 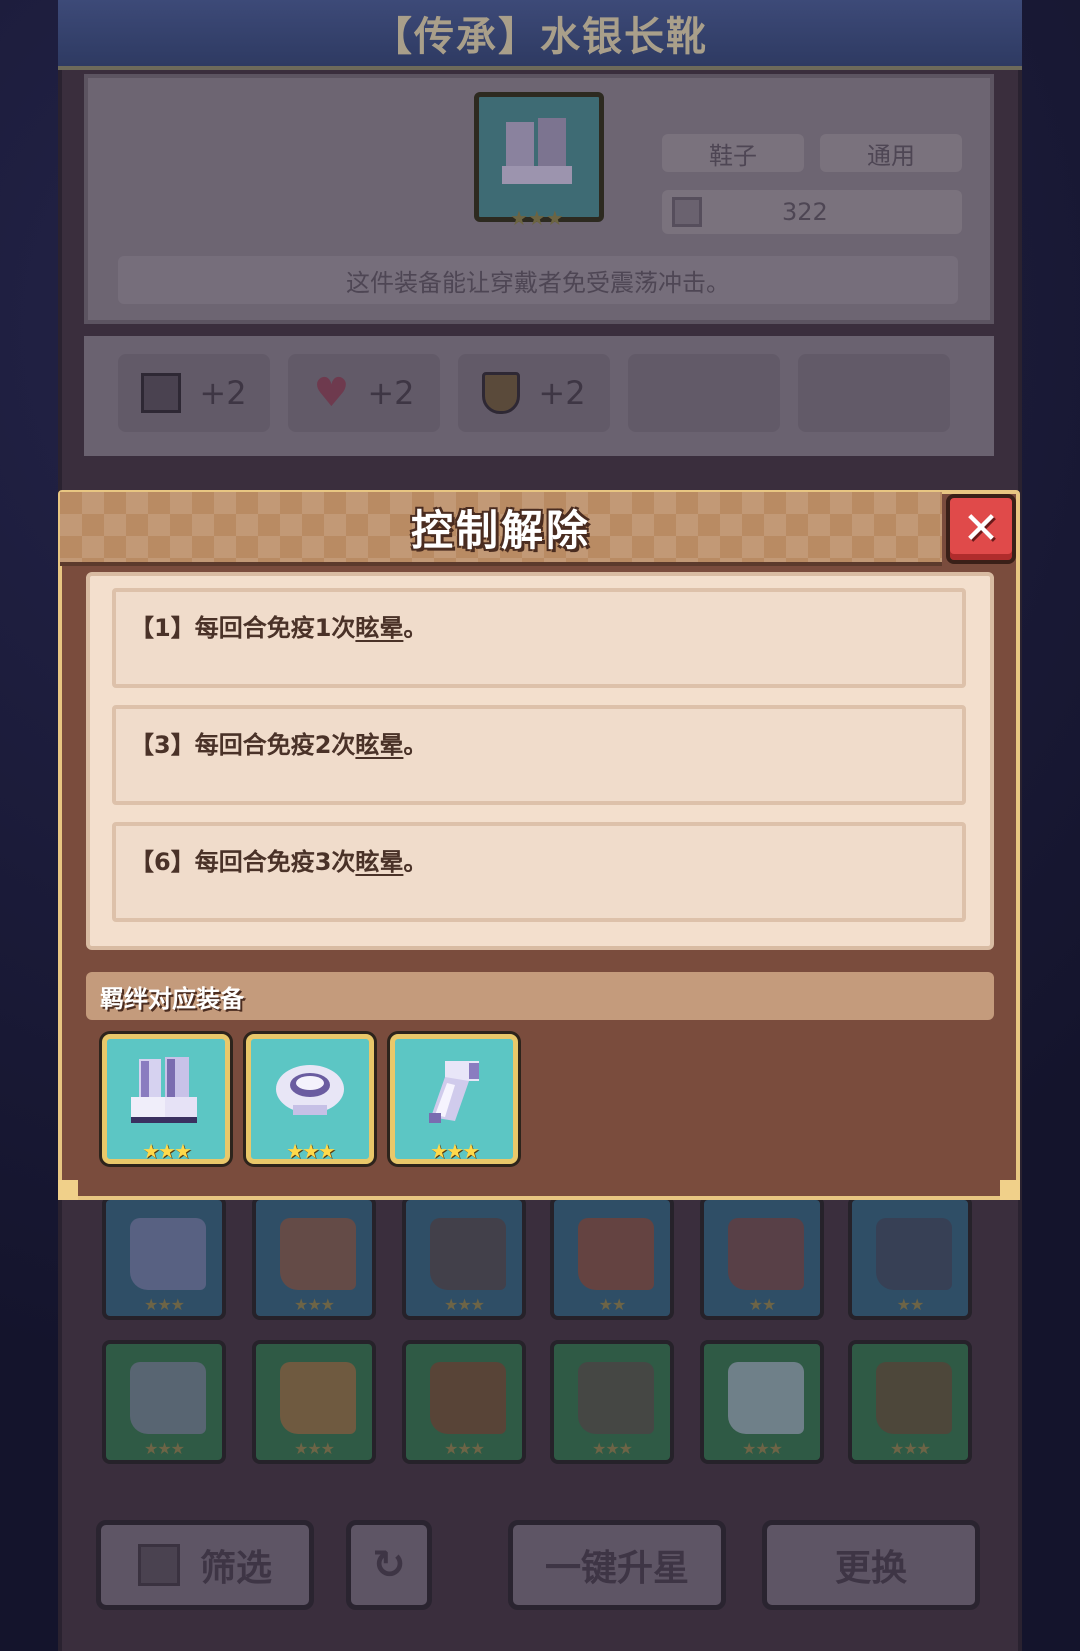 I want to click on refresh-icon: ↻, so click(x=389, y=1565).